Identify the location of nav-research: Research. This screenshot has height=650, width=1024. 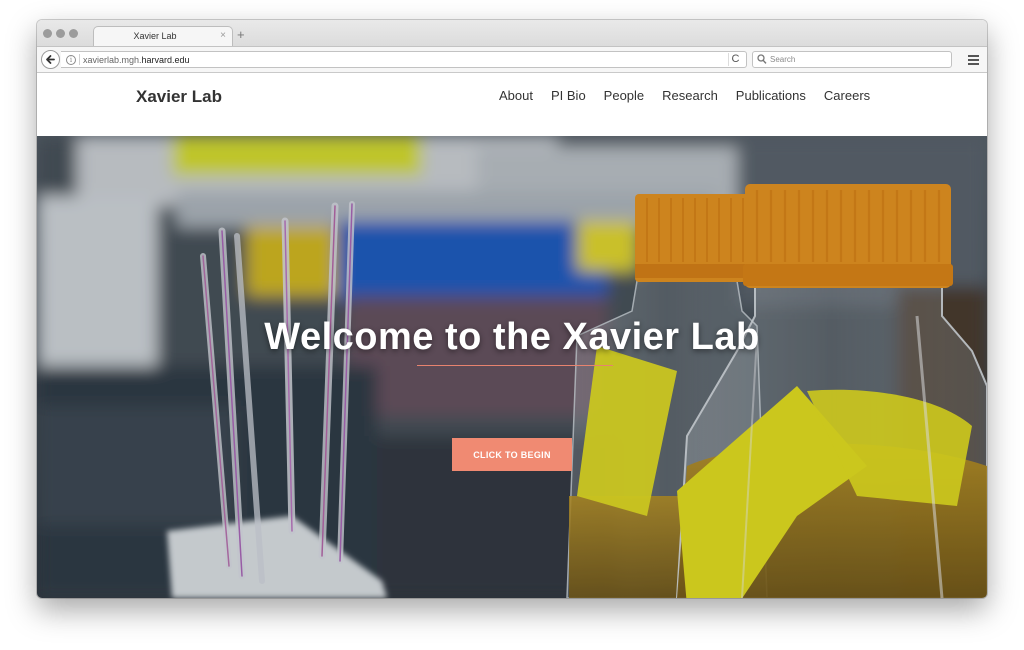
(690, 95).